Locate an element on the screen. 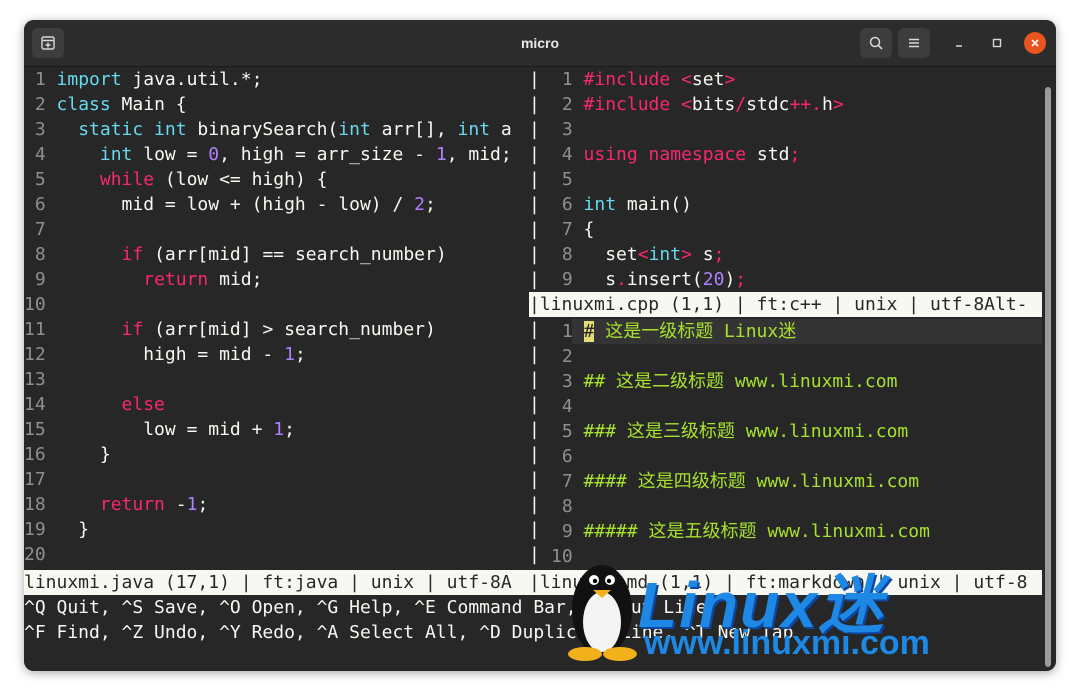 The height and width of the screenshot is (699, 1080). code-line: 12 high = mid - 1; is located at coordinates (165, 354).